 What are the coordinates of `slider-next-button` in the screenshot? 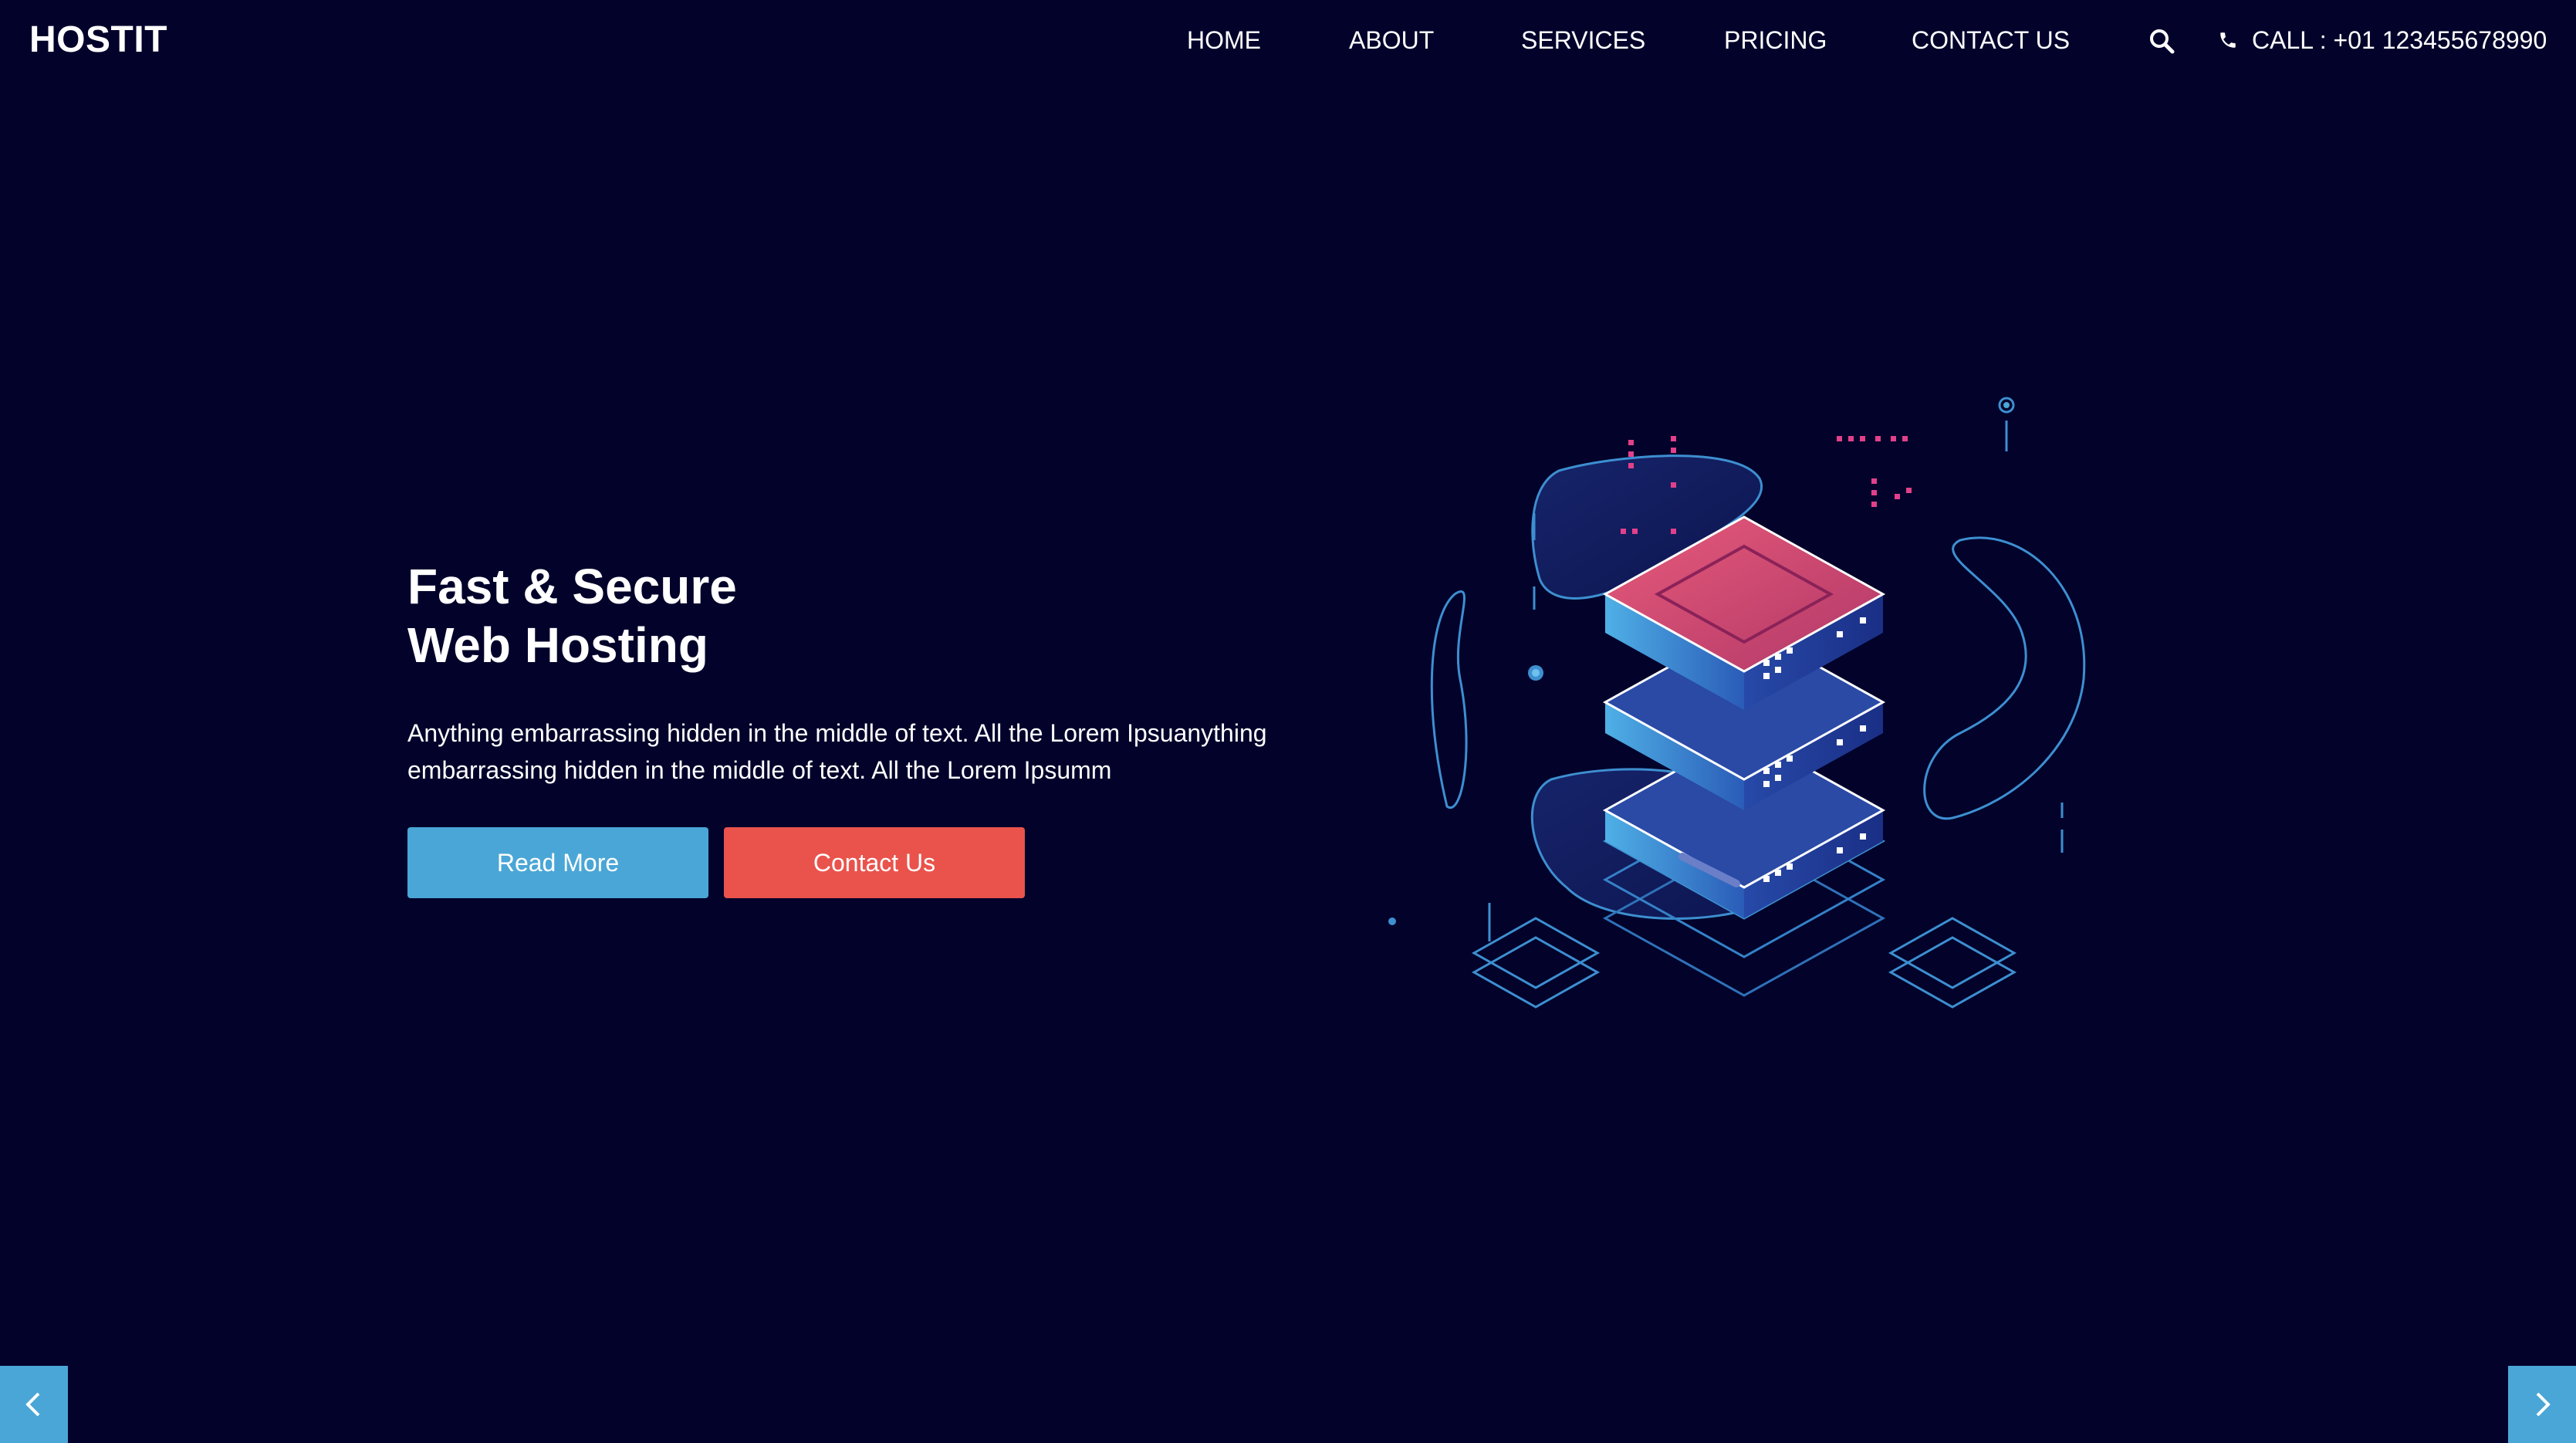 It's located at (2542, 1404).